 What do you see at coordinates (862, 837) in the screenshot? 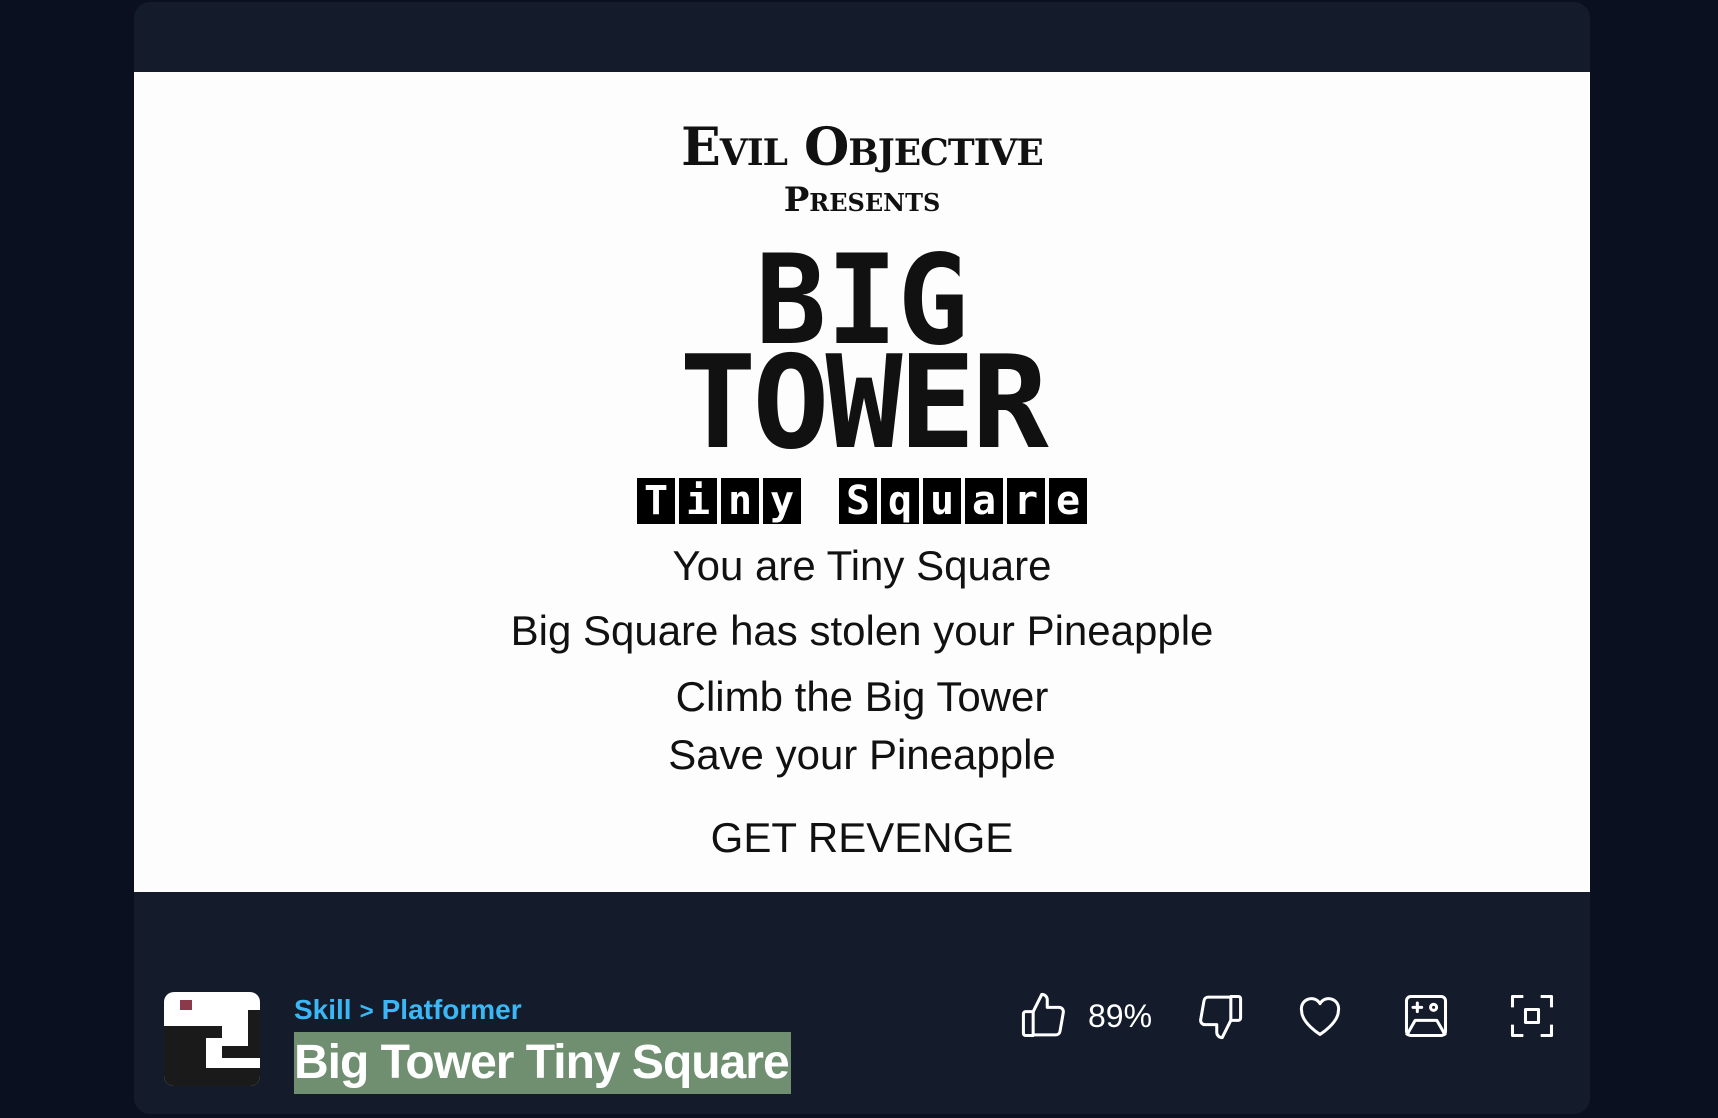
I see `story-line-revenge: GET REVENGE` at bounding box center [862, 837].